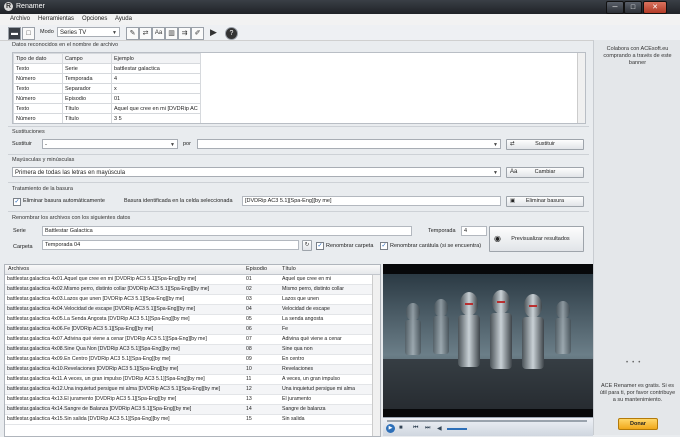  What do you see at coordinates (227, 231) in the screenshot?
I see `series-field: Battlestar Galactica` at bounding box center [227, 231].